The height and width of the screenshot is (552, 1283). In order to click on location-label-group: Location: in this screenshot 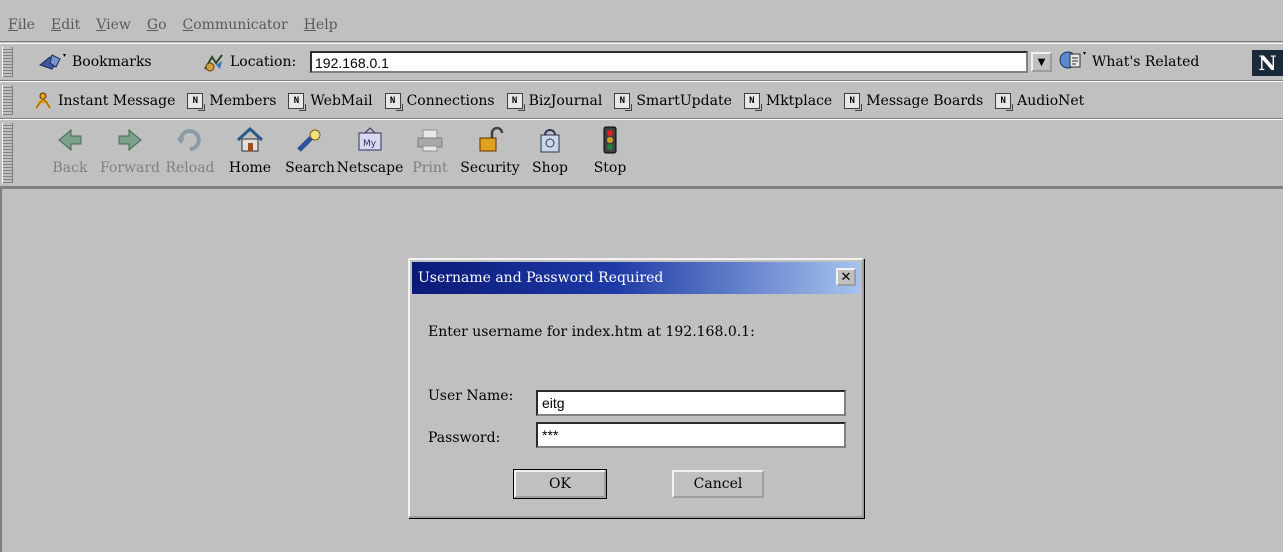, I will do `click(249, 62)`.